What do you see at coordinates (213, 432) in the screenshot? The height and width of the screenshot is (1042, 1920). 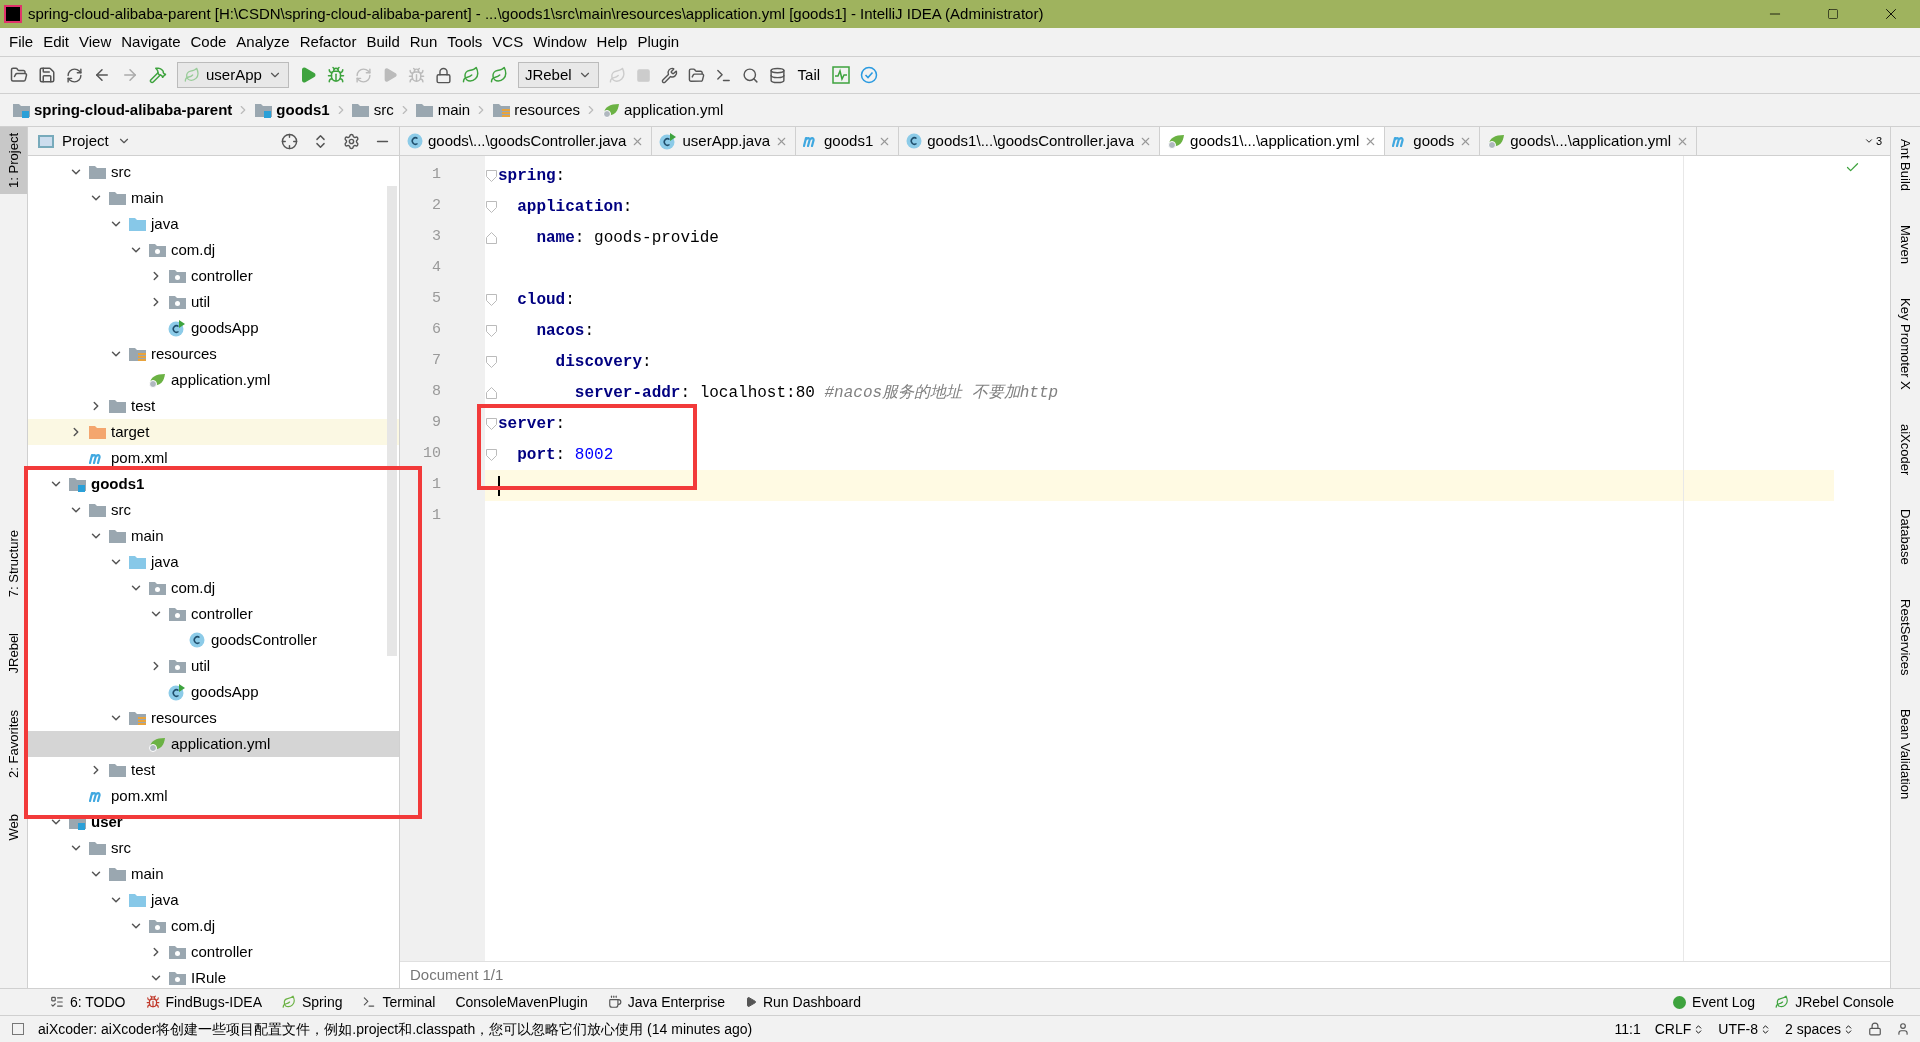 I see `tree-item: target` at bounding box center [213, 432].